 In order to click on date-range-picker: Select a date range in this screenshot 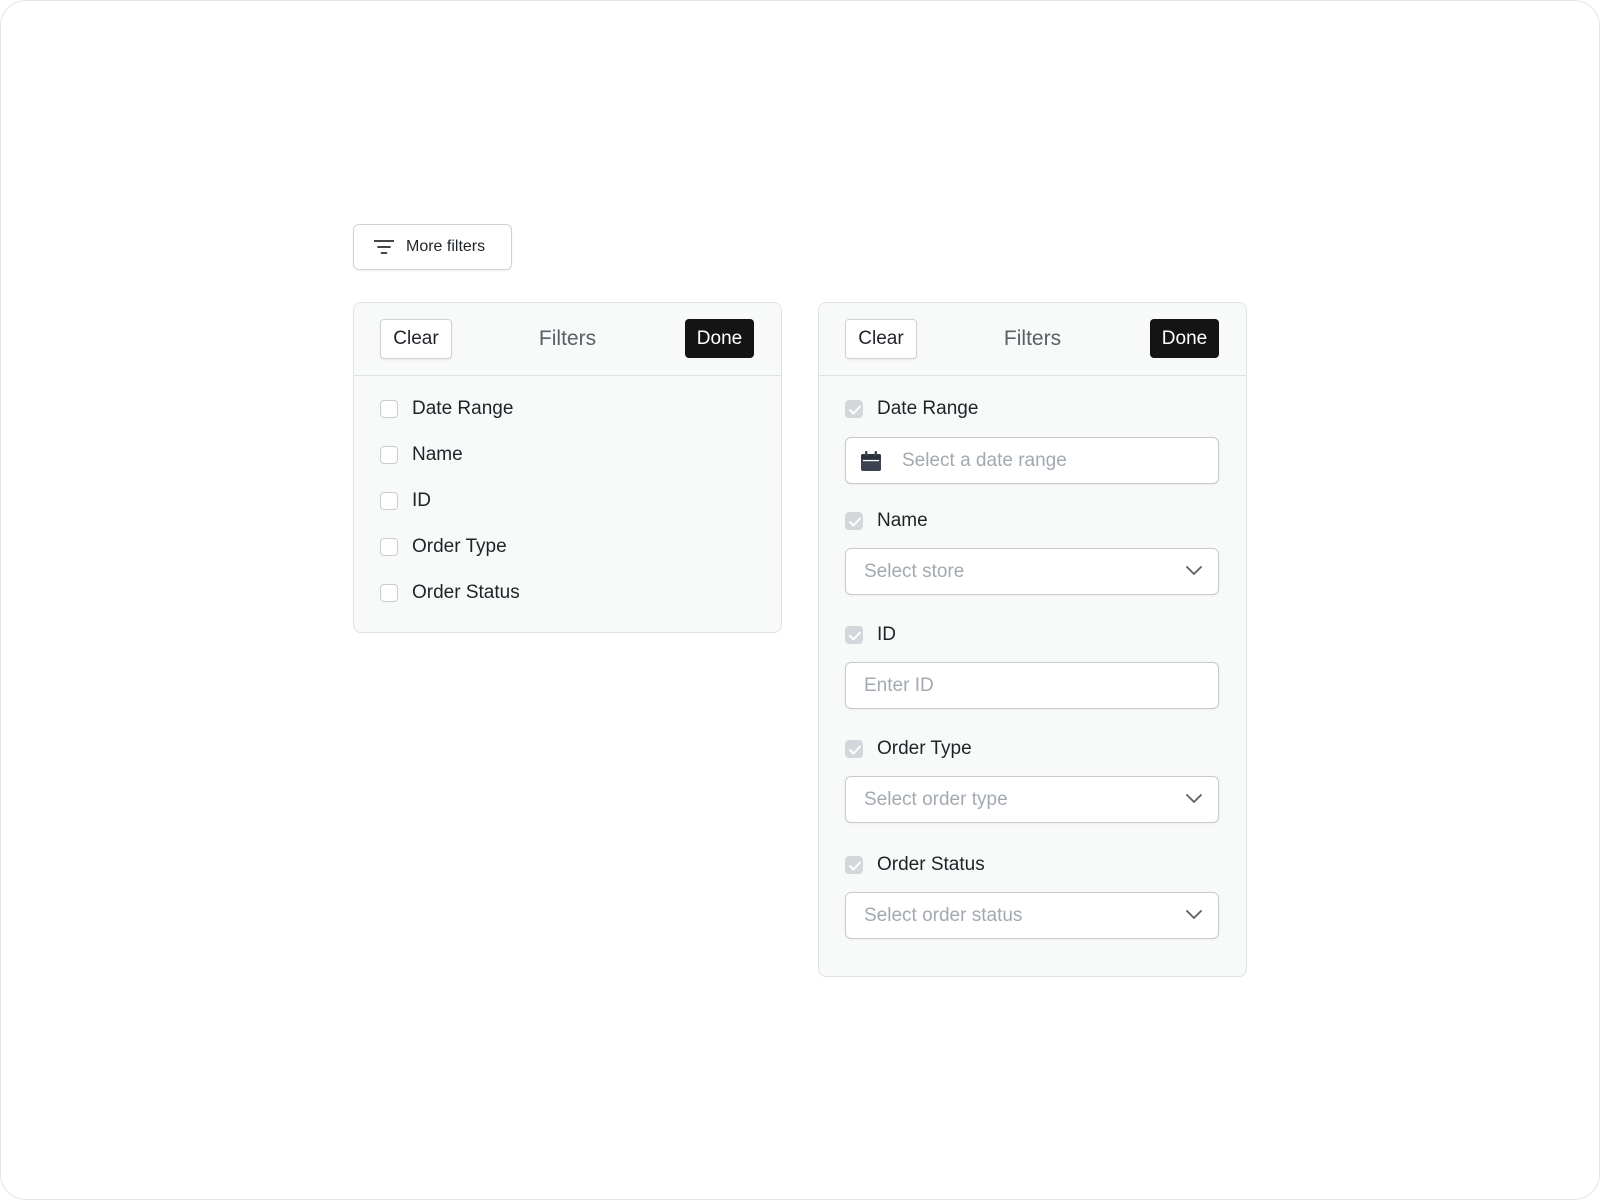, I will do `click(1032, 460)`.